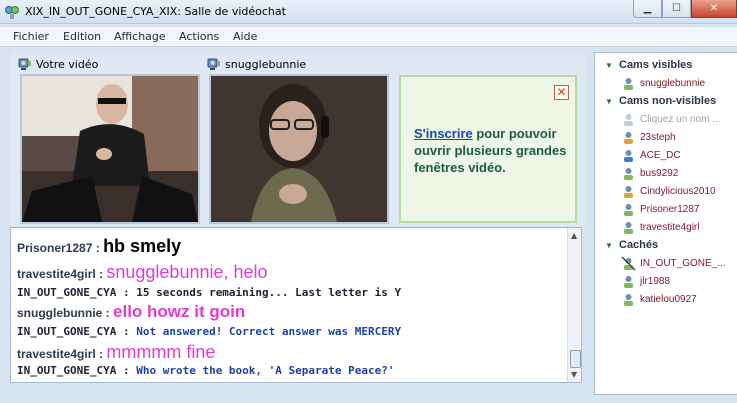 The width and height of the screenshot is (737, 403). I want to click on user-item: travestite4girl, so click(660, 227).